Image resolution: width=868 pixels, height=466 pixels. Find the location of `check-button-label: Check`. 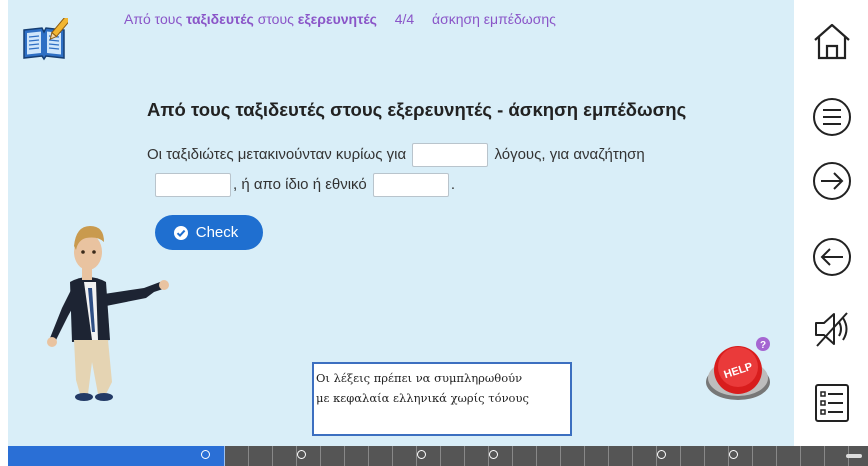

check-button-label: Check is located at coordinates (217, 232).